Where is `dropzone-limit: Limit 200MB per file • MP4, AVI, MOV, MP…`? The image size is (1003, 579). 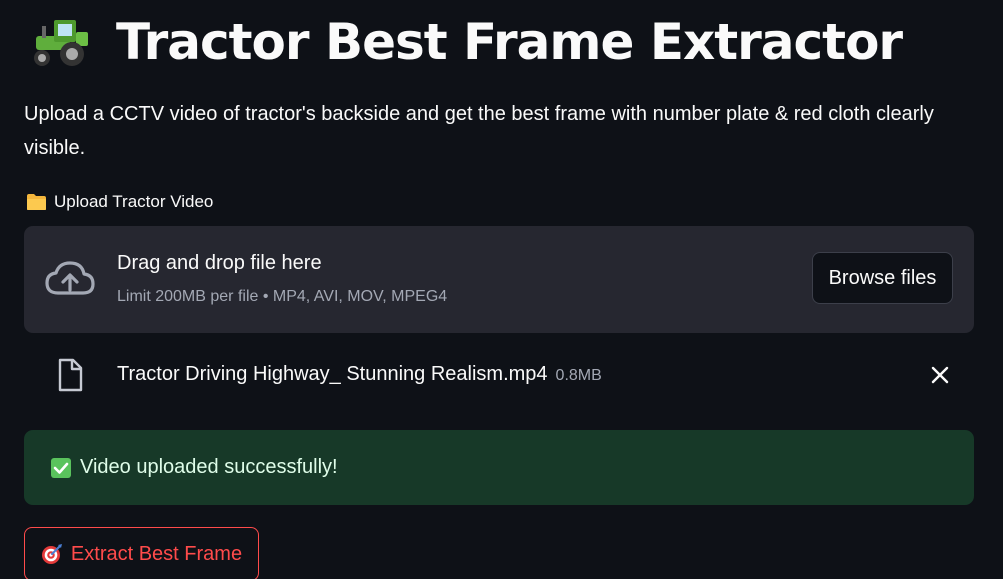
dropzone-limit: Limit 200MB per file • MP4, AVI, MOV, MP… is located at coordinates (282, 296).